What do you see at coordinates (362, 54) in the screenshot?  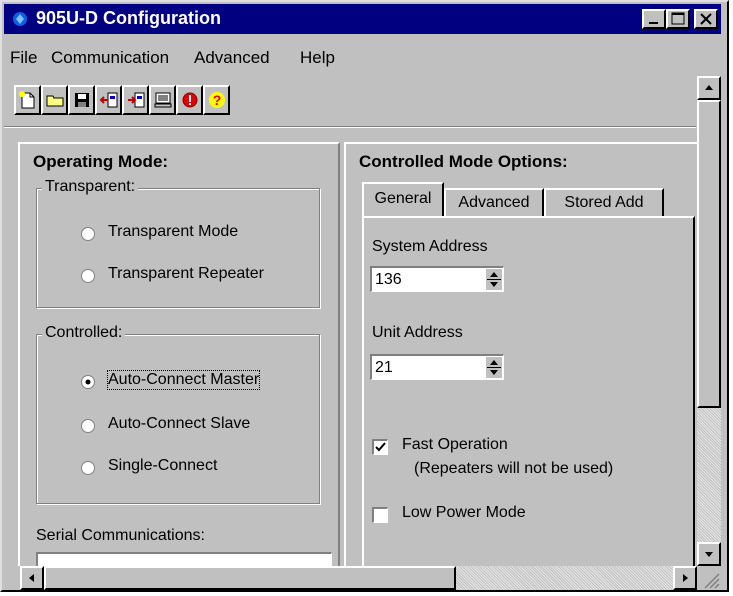 I see `menu-bar: File Communication Advanced Help` at bounding box center [362, 54].